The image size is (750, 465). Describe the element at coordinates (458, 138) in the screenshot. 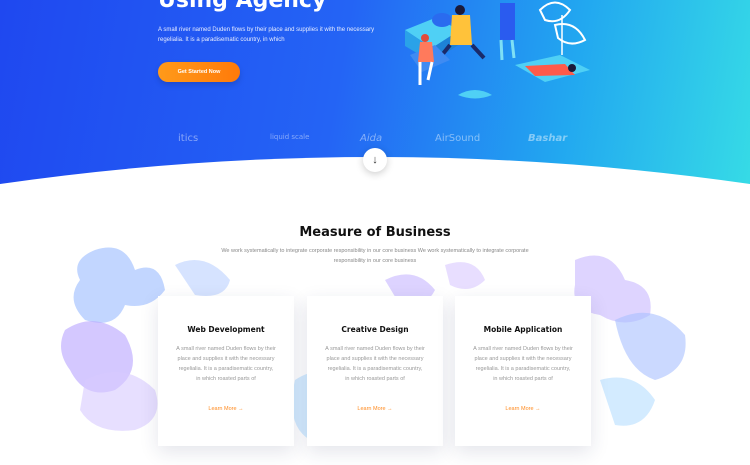

I see `partner-logo: AirSound` at that location.